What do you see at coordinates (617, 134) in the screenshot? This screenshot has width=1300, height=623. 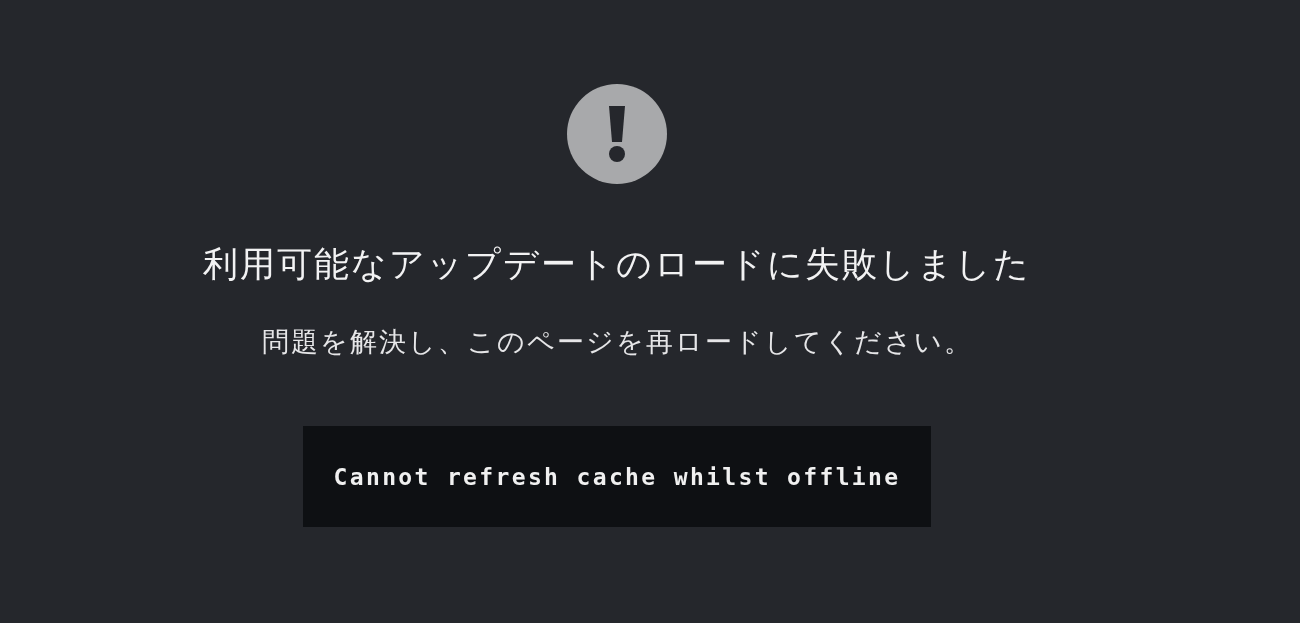 I see `alert-icon` at bounding box center [617, 134].